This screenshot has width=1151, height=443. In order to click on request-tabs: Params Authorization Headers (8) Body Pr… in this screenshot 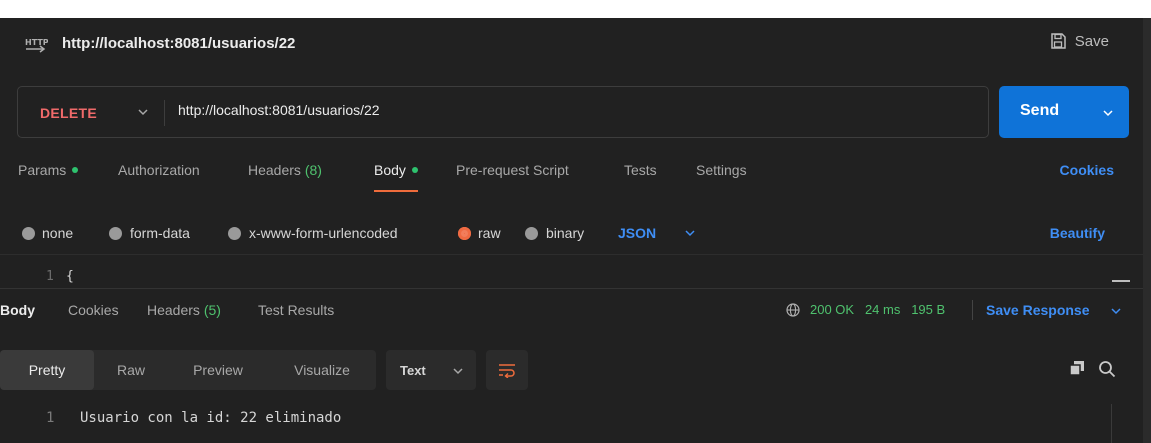, I will do `click(571, 178)`.